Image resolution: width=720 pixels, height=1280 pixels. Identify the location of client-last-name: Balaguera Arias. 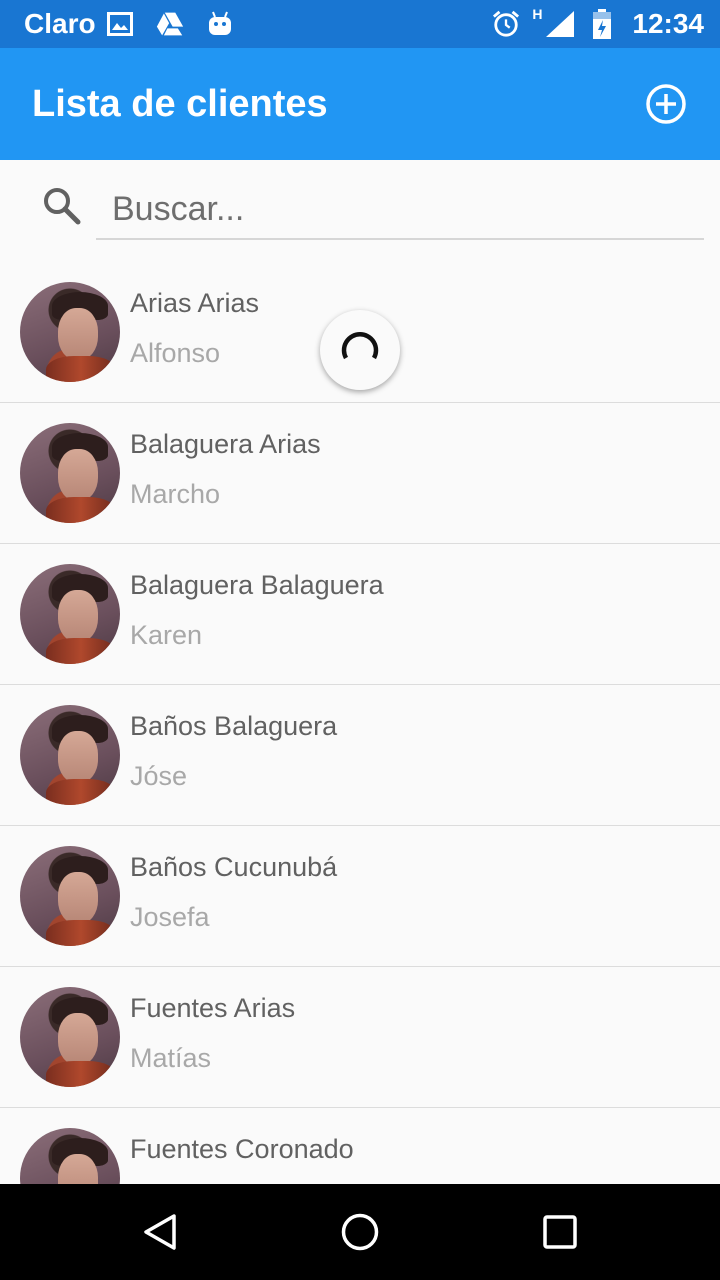
(225, 444).